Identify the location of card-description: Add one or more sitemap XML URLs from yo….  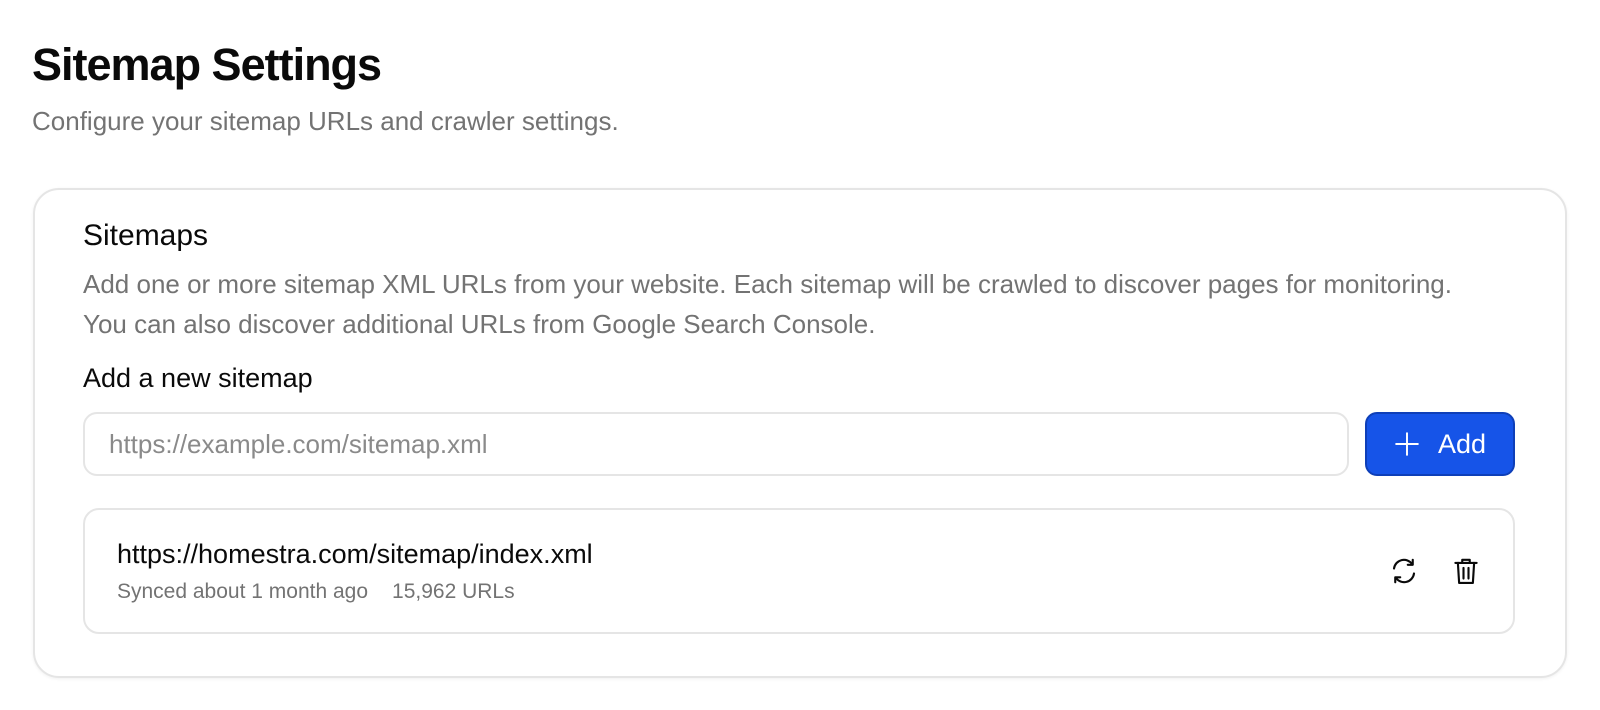
(767, 304).